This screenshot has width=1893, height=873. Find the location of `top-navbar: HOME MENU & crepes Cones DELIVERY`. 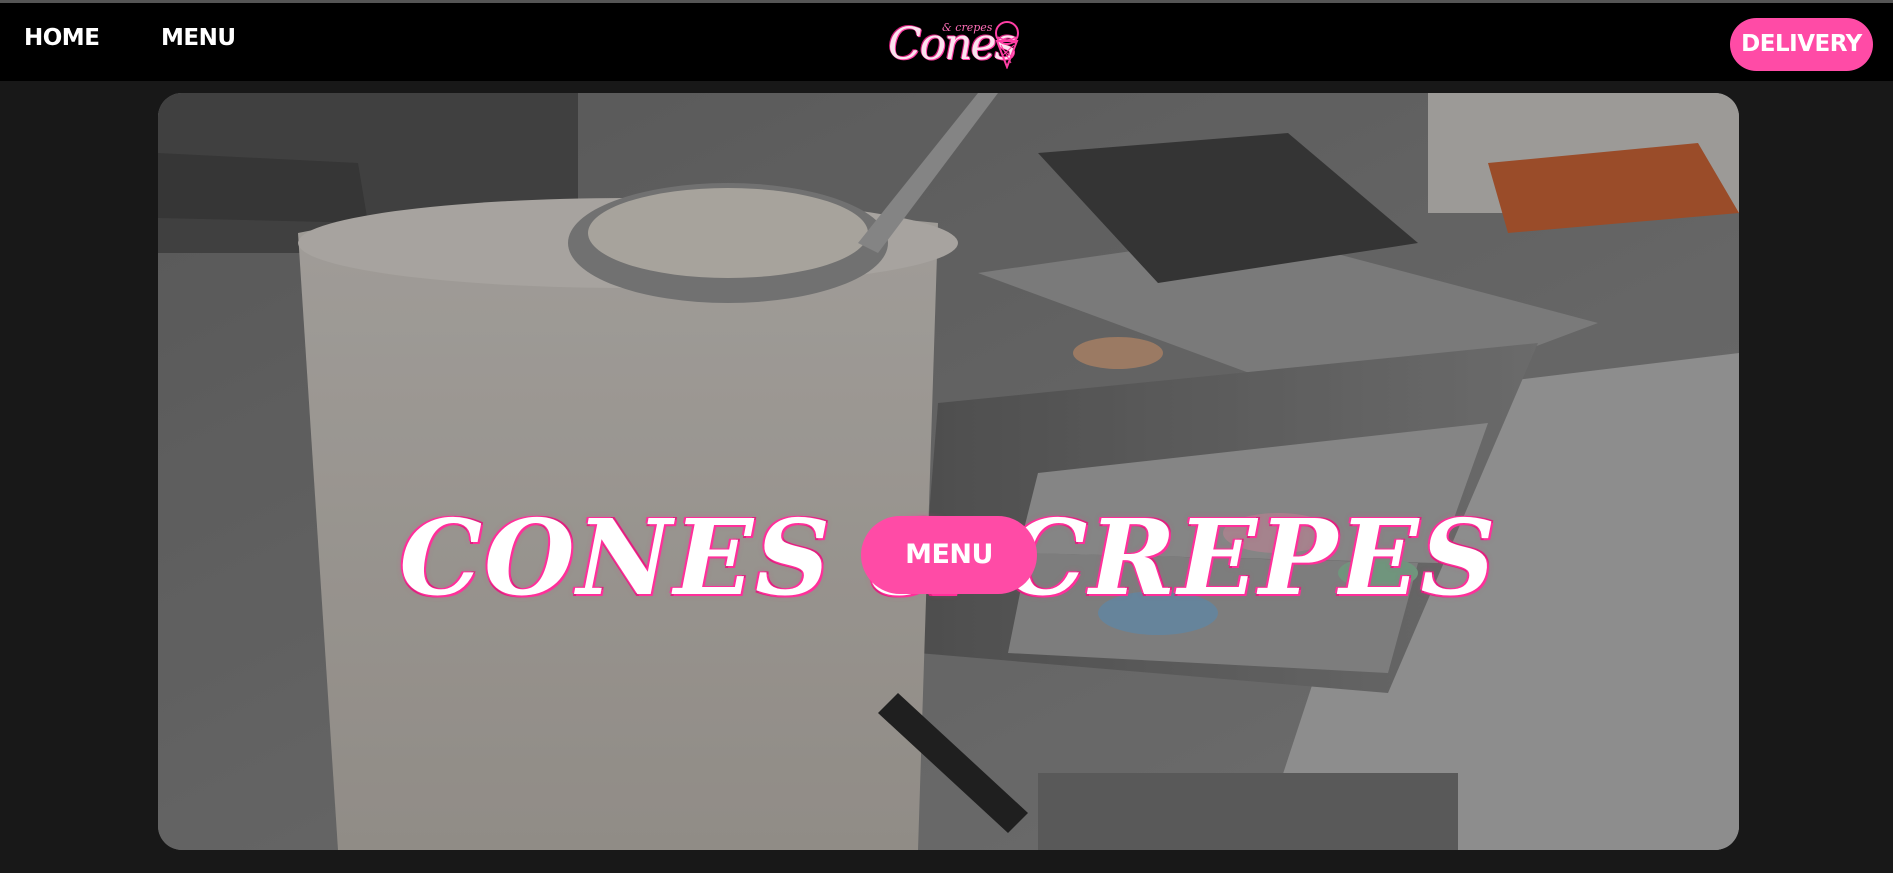

top-navbar: HOME MENU & crepes Cones DELIVERY is located at coordinates (946, 42).